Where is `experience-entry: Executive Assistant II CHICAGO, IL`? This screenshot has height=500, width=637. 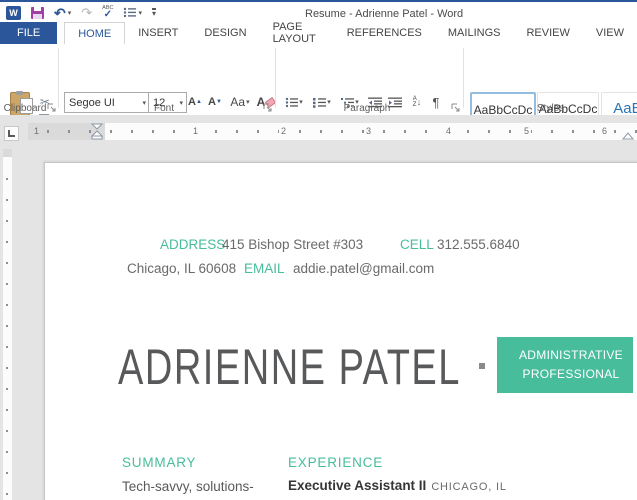 experience-entry: Executive Assistant II CHICAGO, IL is located at coordinates (397, 485).